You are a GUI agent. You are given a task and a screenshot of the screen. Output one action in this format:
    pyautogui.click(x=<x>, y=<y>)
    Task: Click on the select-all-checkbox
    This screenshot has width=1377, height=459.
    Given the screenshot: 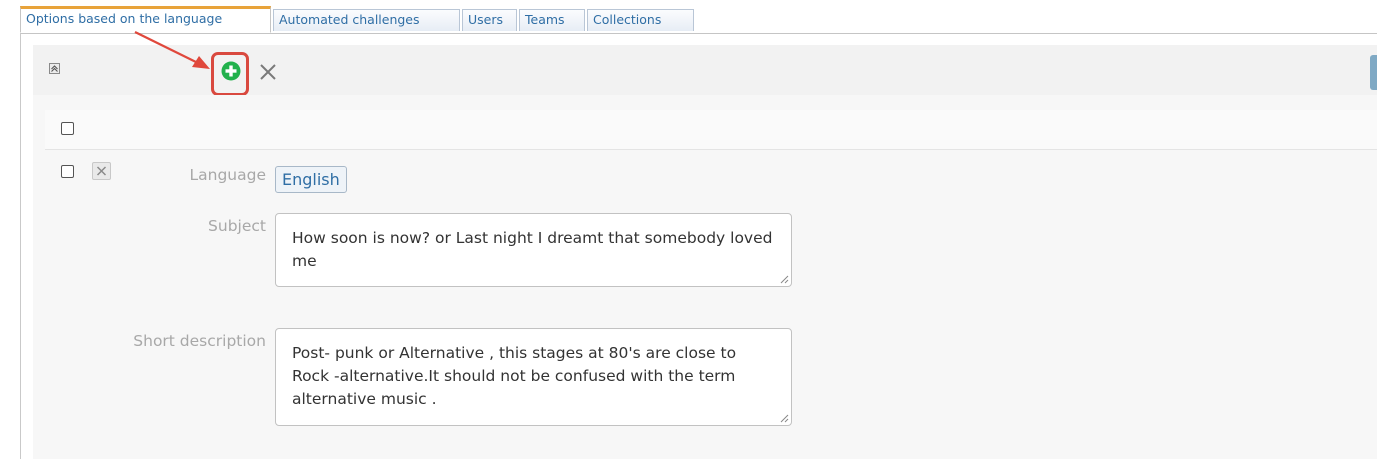 What is the action you would take?
    pyautogui.click(x=67, y=128)
    